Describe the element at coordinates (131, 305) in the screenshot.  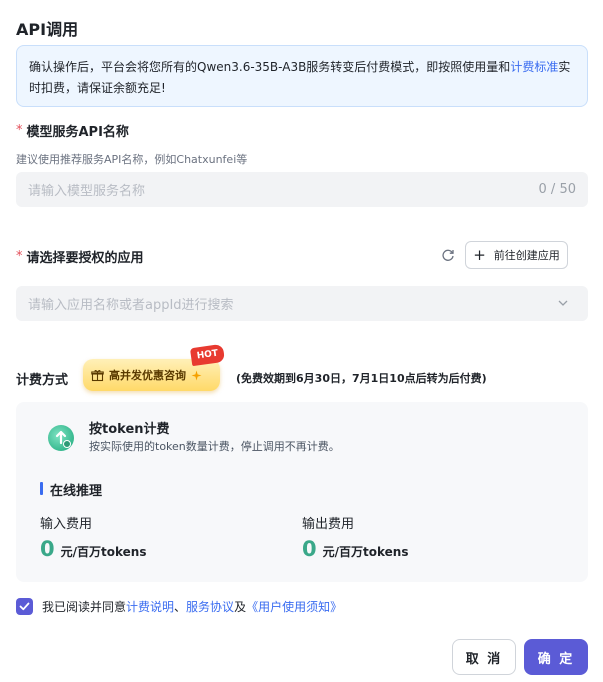
I see `app-search-placeholder: 请输入应用名称或者appId进行搜索` at that location.